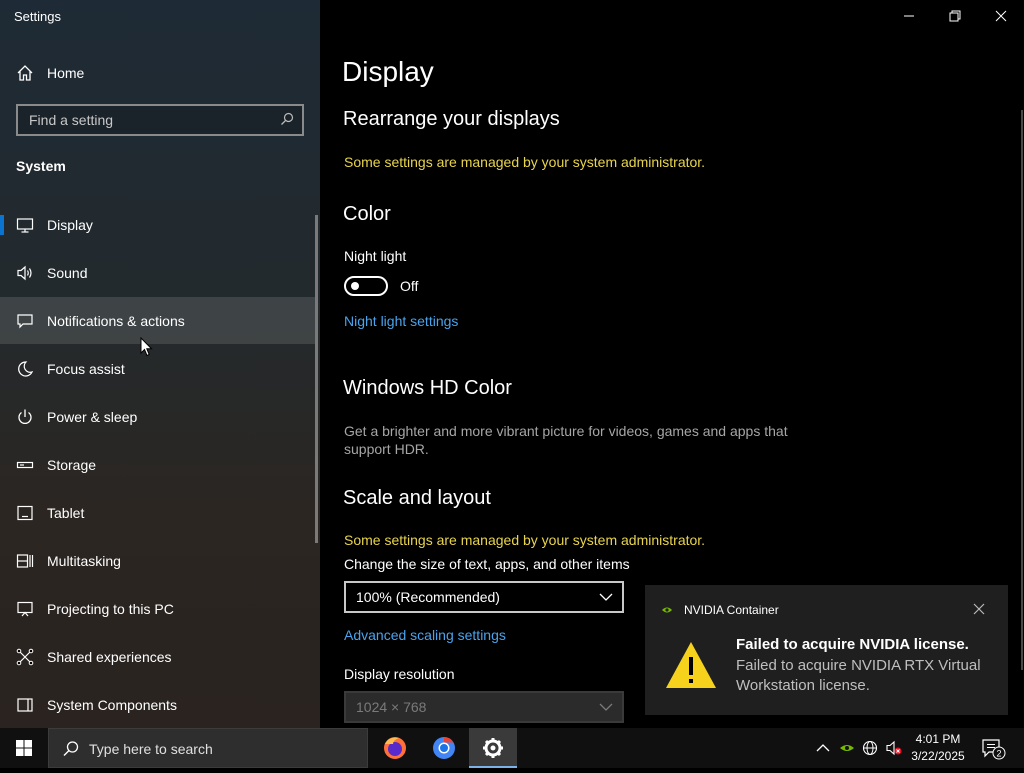 This screenshot has height=773, width=1024. What do you see at coordinates (427, 388) in the screenshot?
I see `hd-color-heading: Windows HD Color` at bounding box center [427, 388].